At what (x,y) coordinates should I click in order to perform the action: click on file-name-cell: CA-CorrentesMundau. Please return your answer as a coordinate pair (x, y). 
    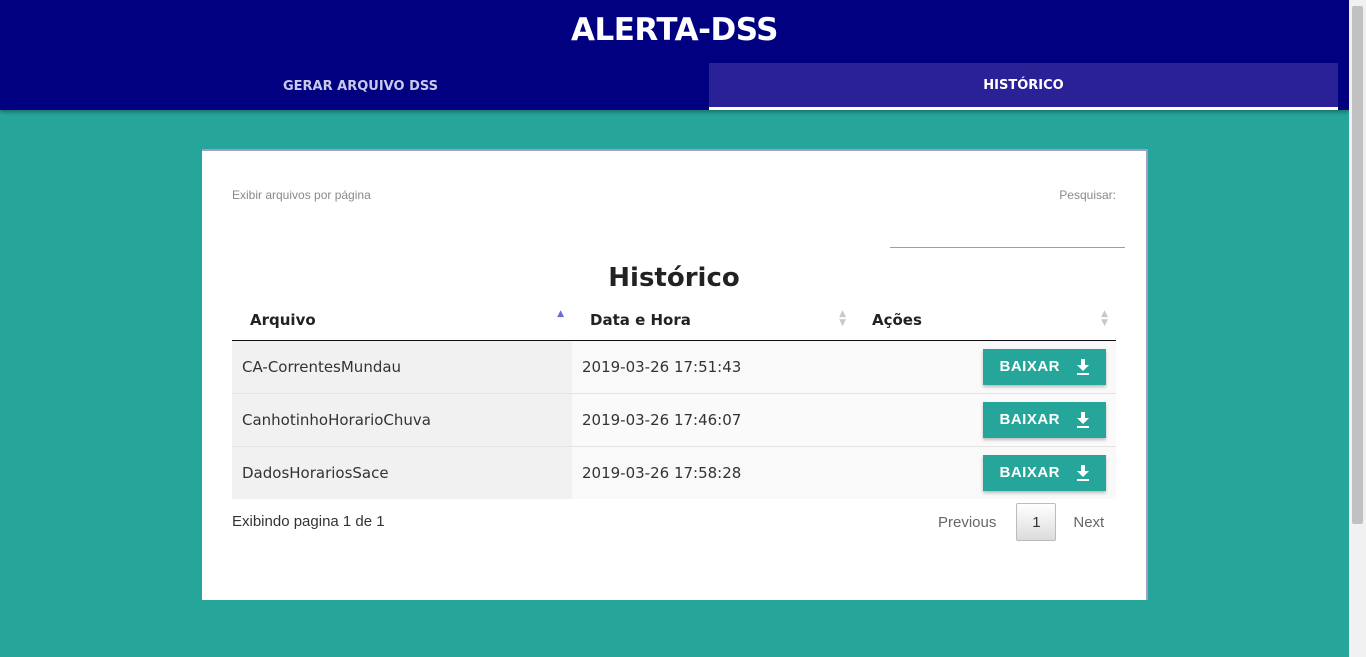
    Looking at the image, I should click on (402, 366).